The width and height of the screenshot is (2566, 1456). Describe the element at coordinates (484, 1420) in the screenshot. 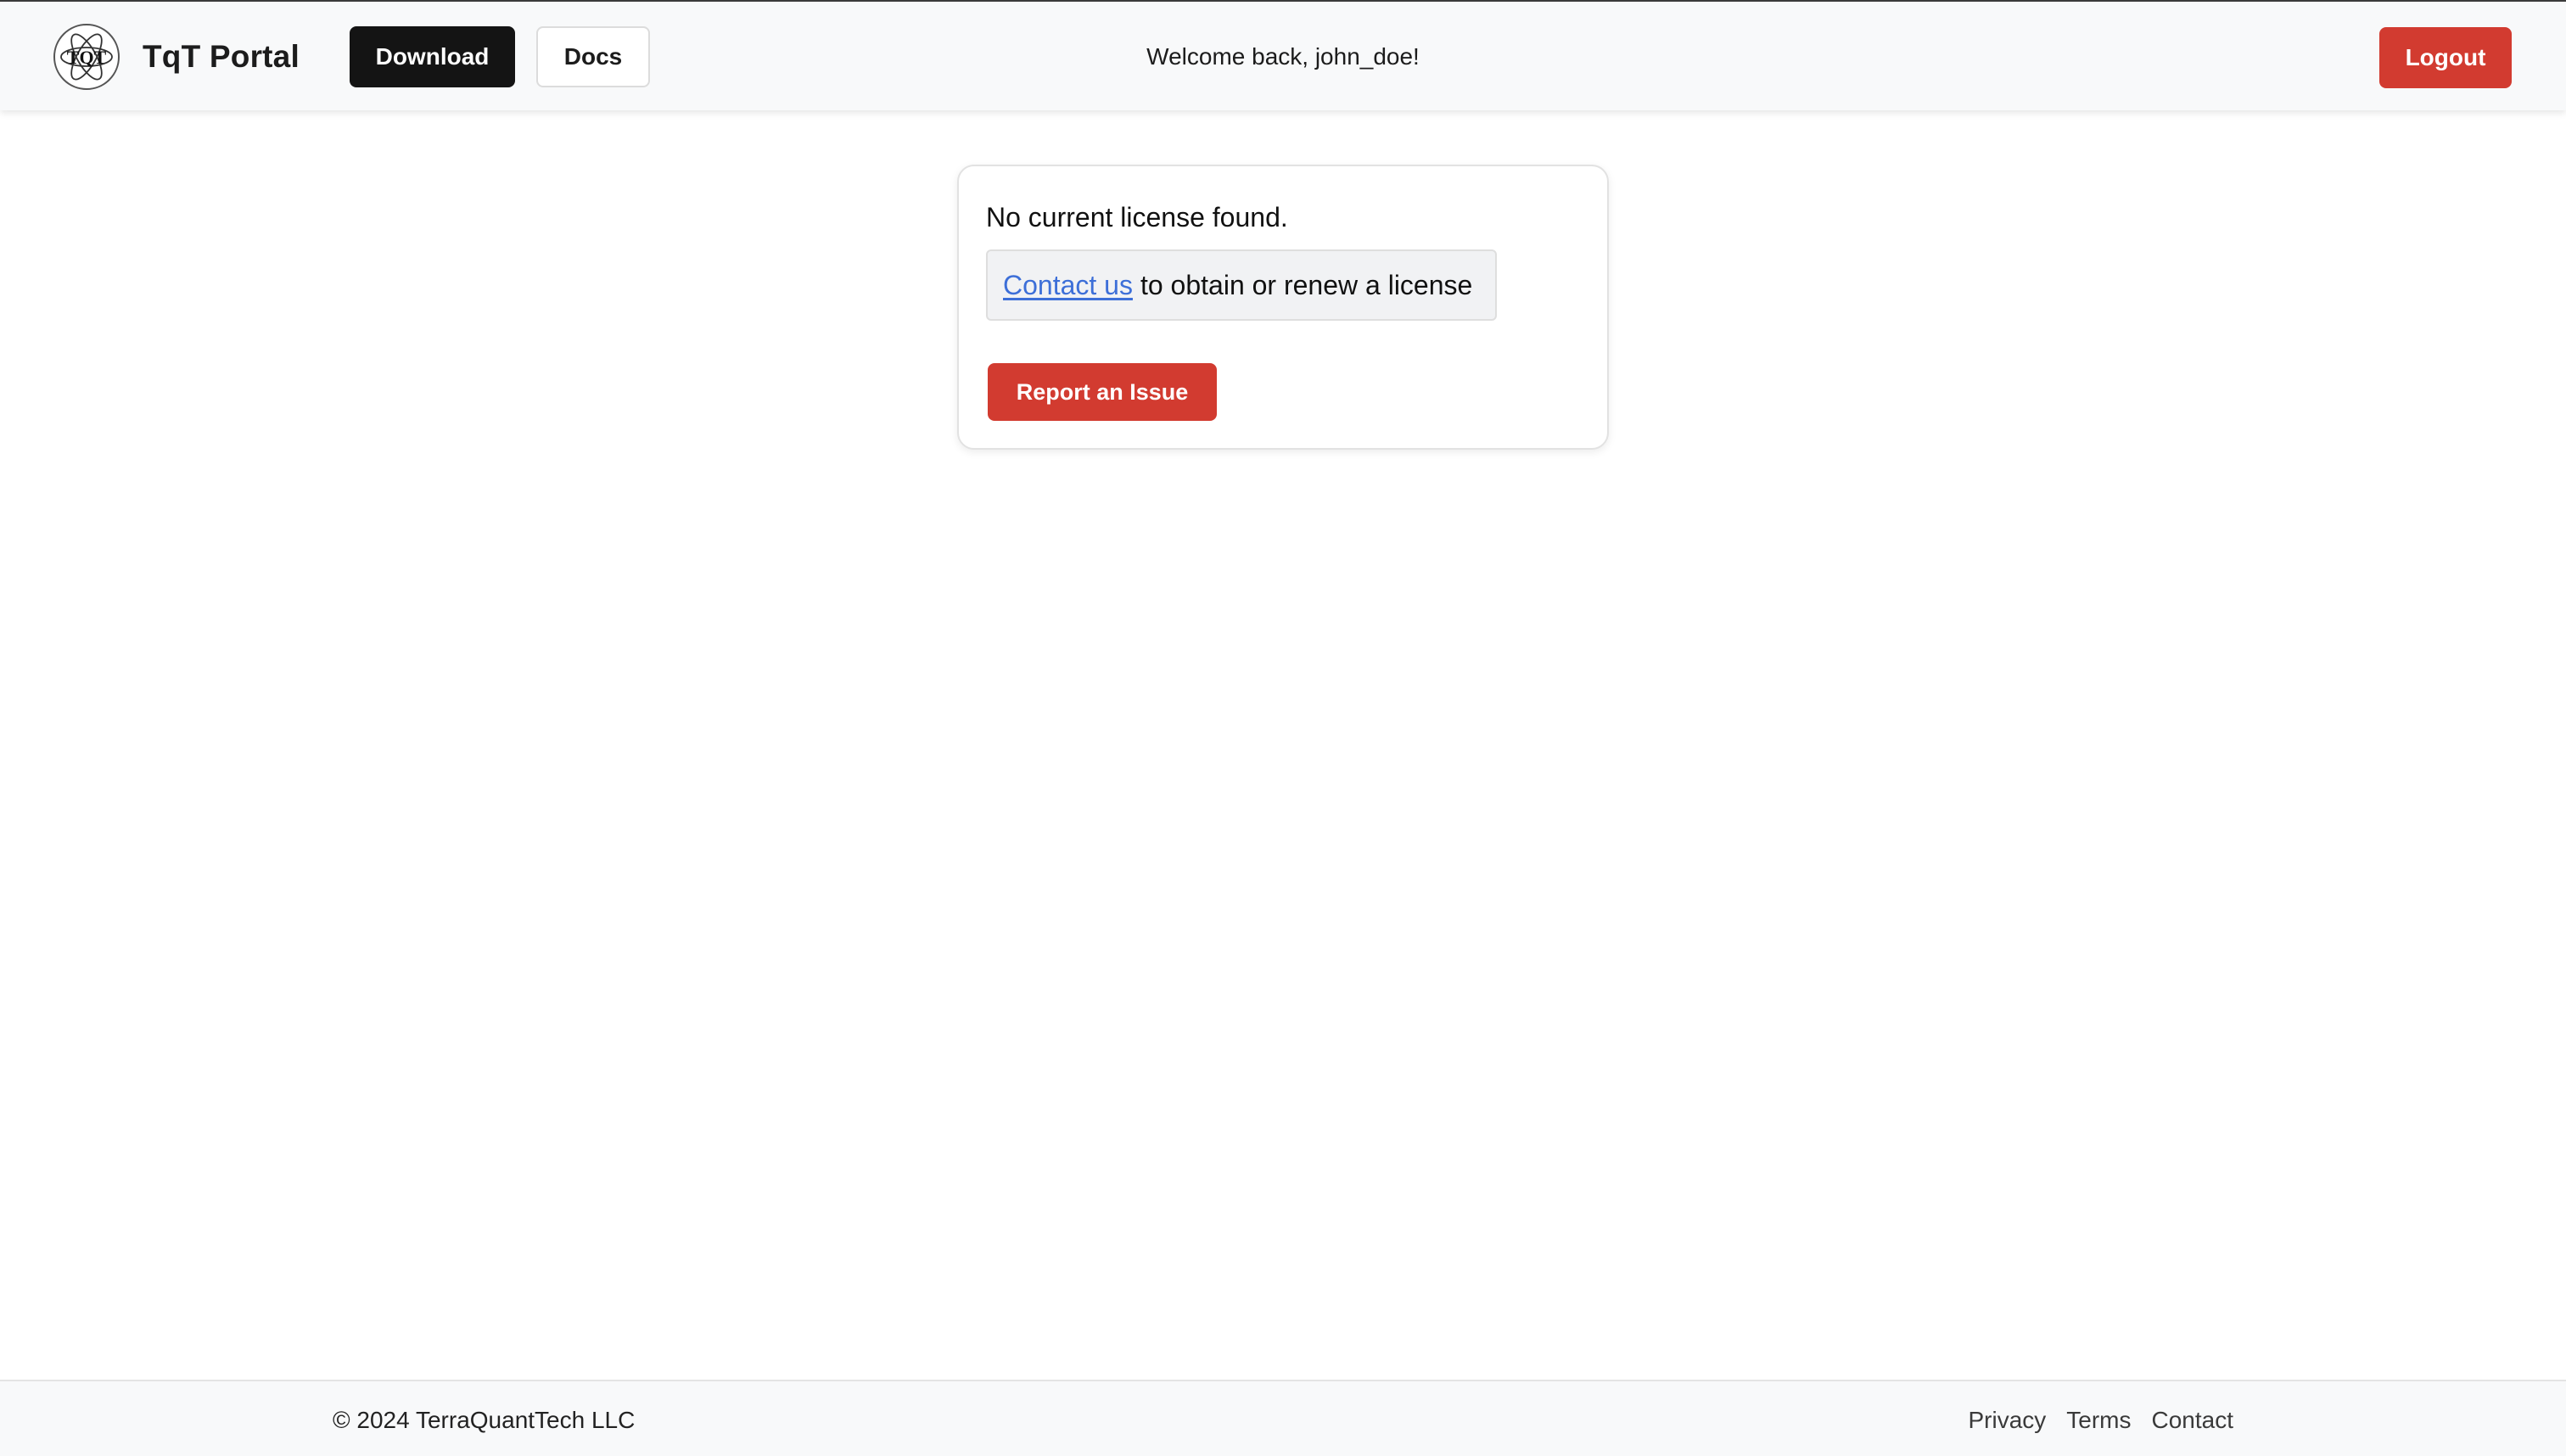

I see `copyright-text: © 2024 TerraQuantTech LLC` at that location.